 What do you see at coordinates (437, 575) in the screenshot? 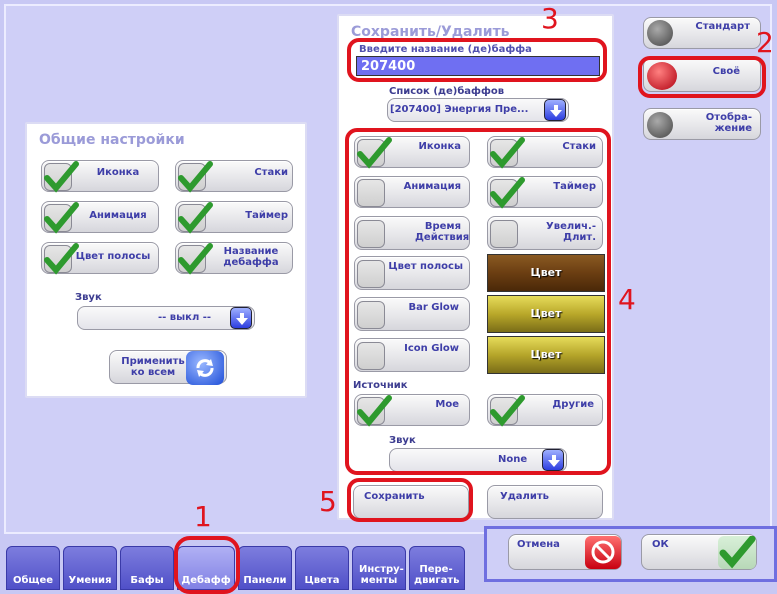
I see `tab-move-label: Пере- двигать` at bounding box center [437, 575].